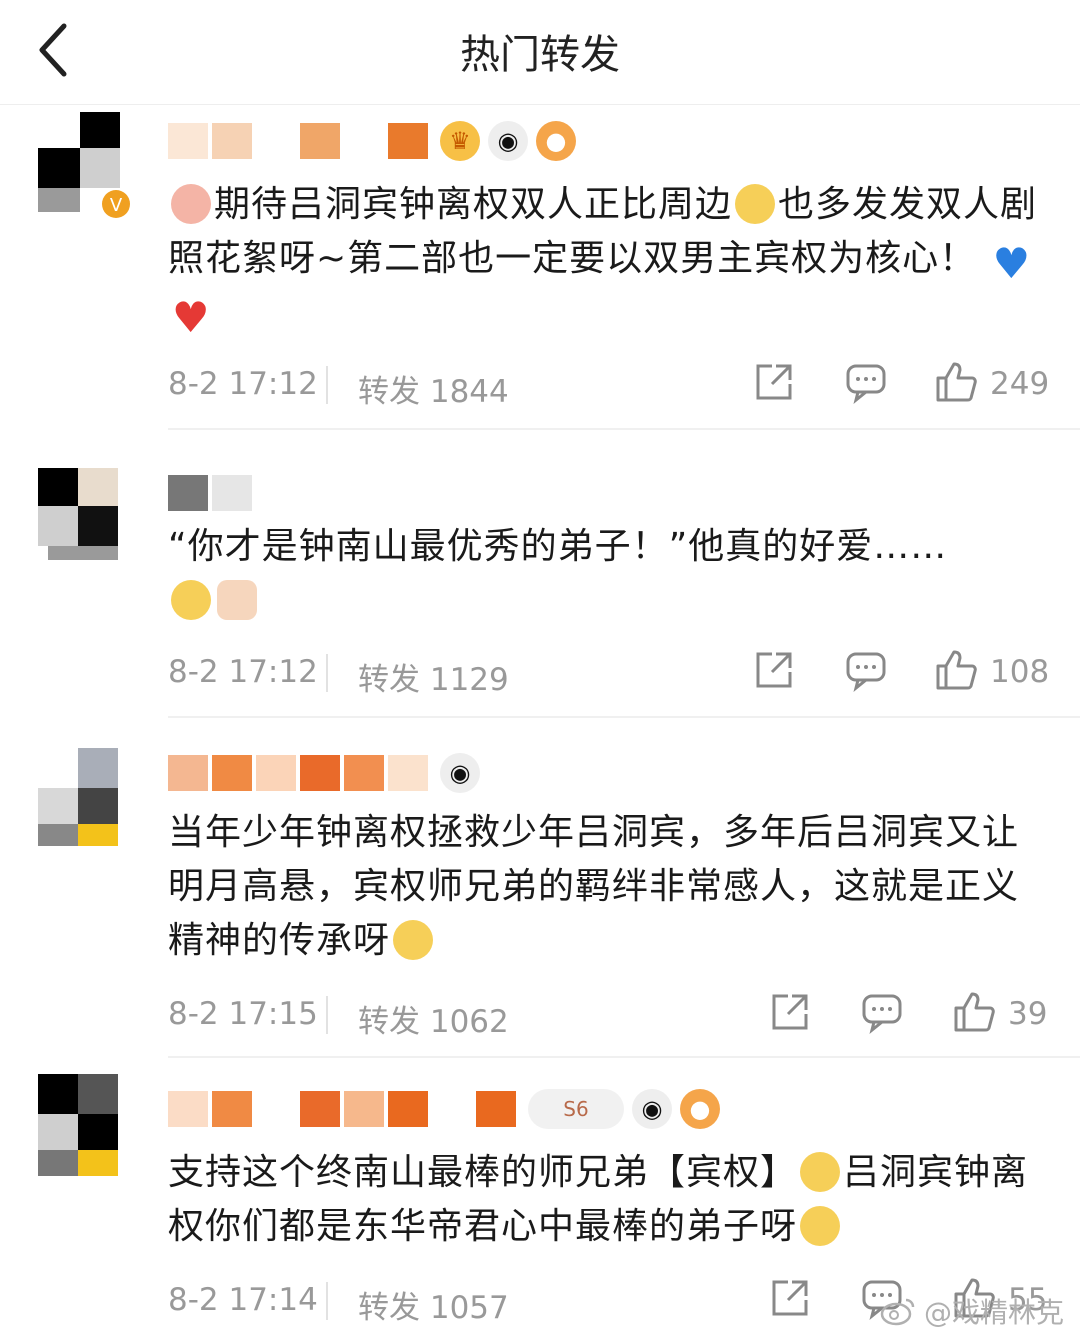 The width and height of the screenshot is (1080, 1343). What do you see at coordinates (1028, 1014) in the screenshot?
I see `like-count: 39` at bounding box center [1028, 1014].